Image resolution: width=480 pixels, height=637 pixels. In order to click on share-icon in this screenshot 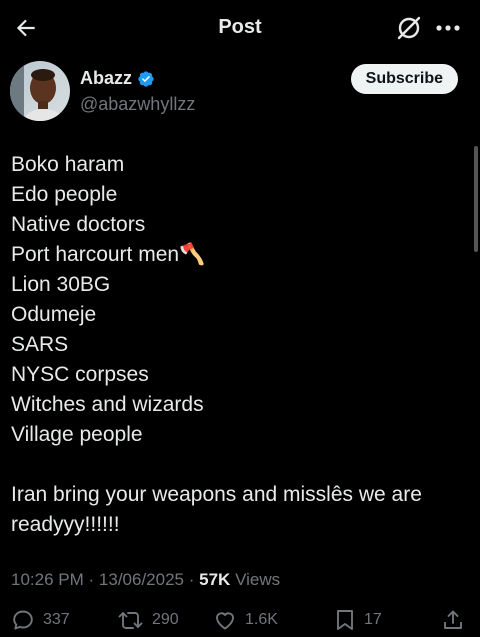, I will do `click(453, 619)`.